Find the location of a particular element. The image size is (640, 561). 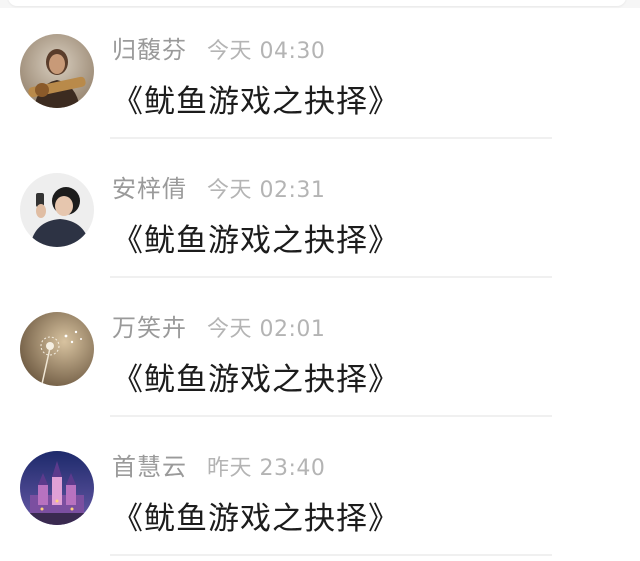

author-name: 首慧云 is located at coordinates (149, 464).